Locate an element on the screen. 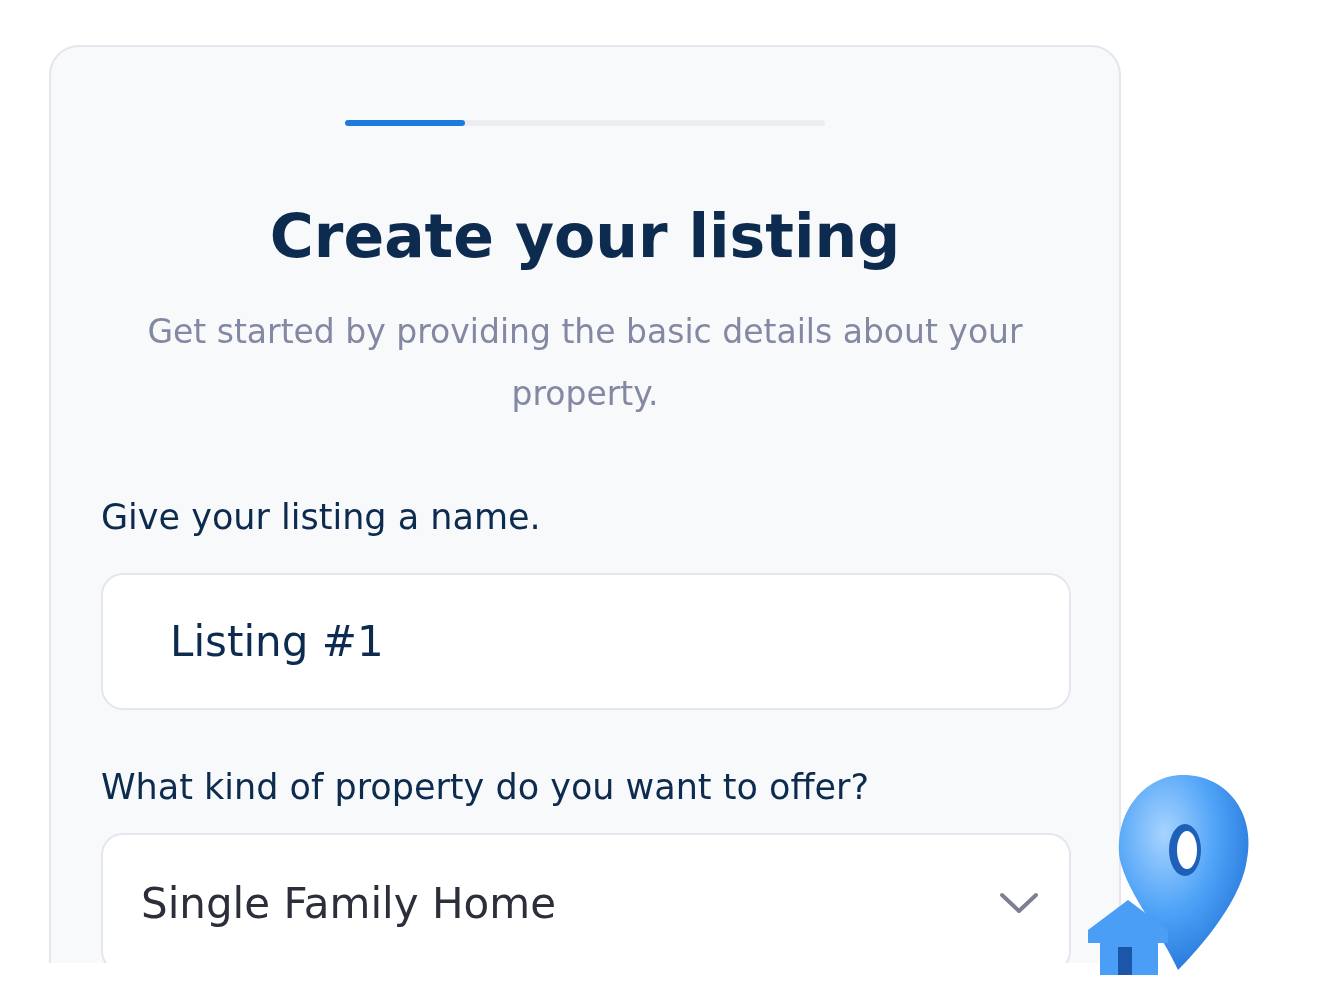 Image resolution: width=1325 pixels, height=981 pixels. subtitle-text: Get started by providing the basic details about your property. is located at coordinates (585, 363).